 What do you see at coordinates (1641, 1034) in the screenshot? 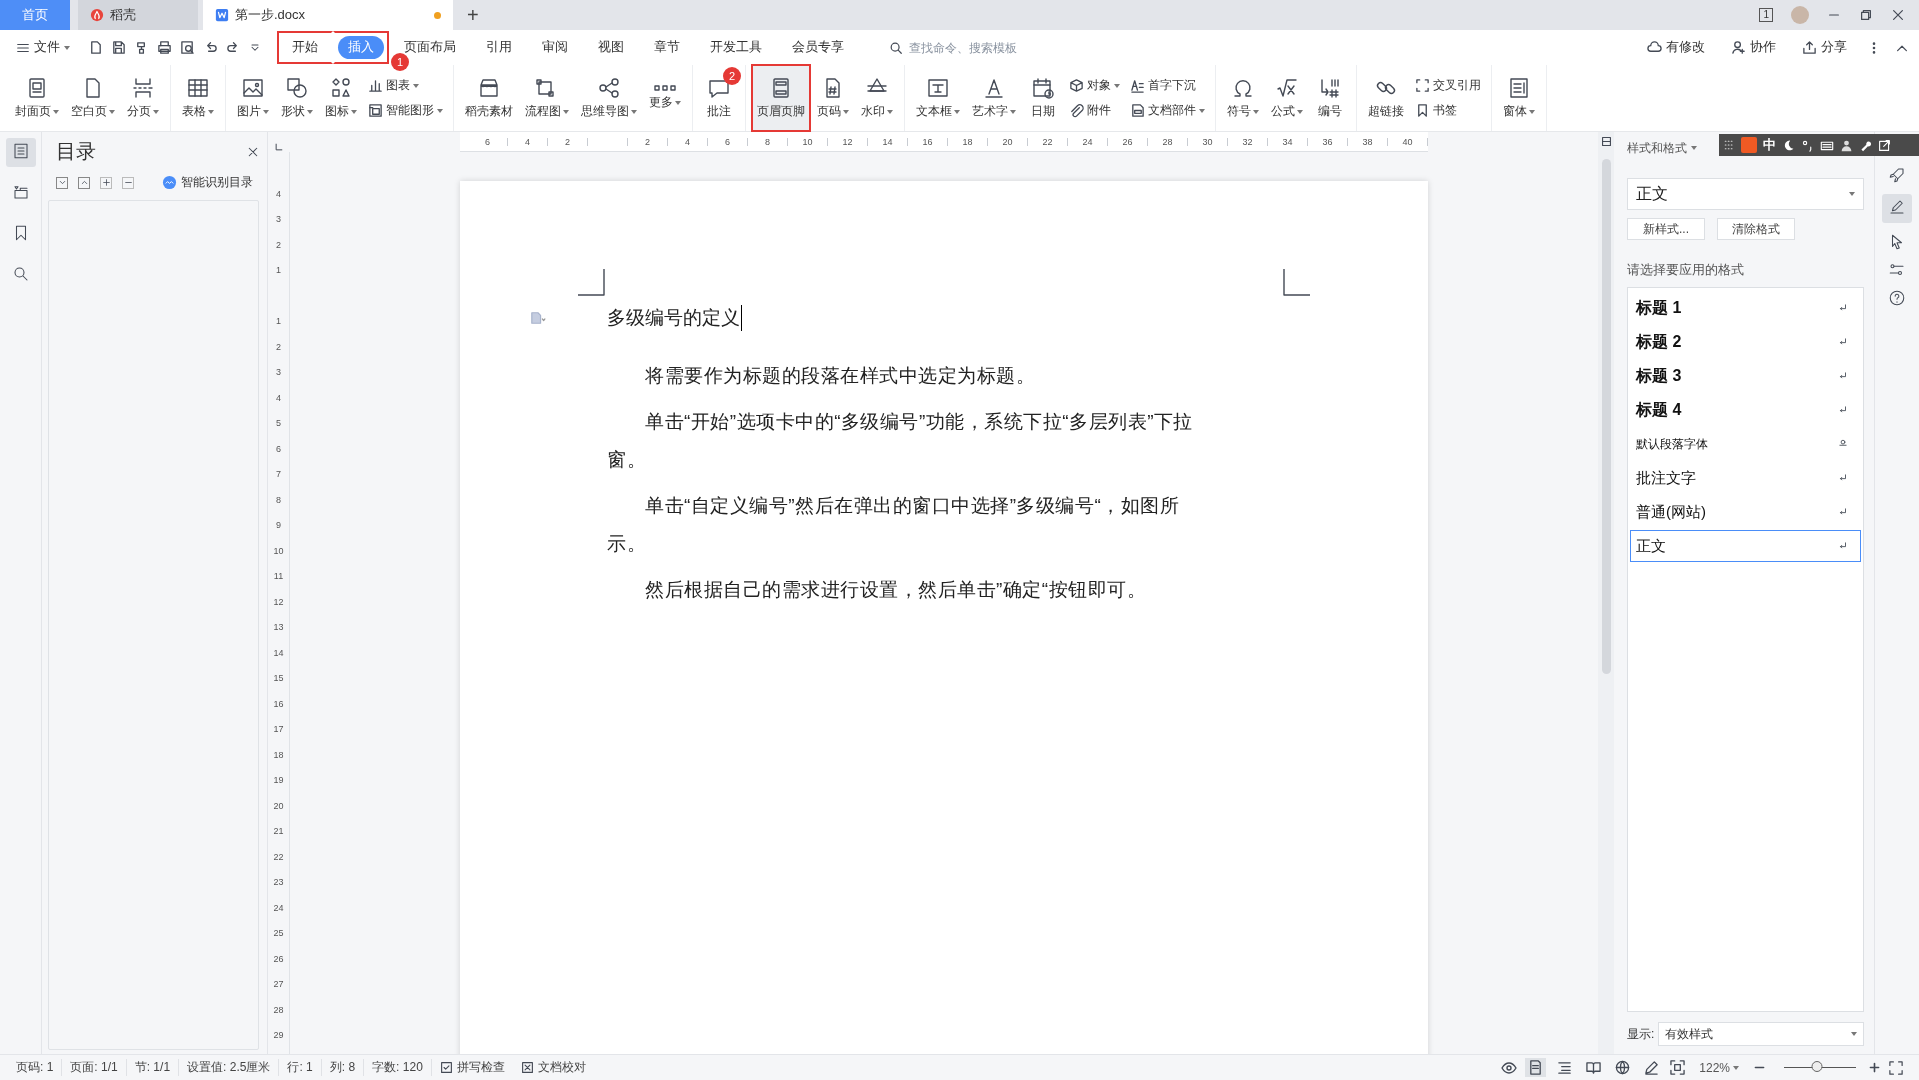
I see `field-label: 显示:` at bounding box center [1641, 1034].